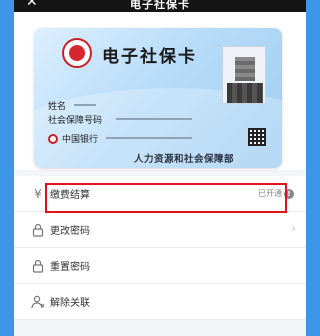 This screenshot has height=336, width=320. What do you see at coordinates (77, 53) in the screenshot?
I see `emblem-icon` at bounding box center [77, 53].